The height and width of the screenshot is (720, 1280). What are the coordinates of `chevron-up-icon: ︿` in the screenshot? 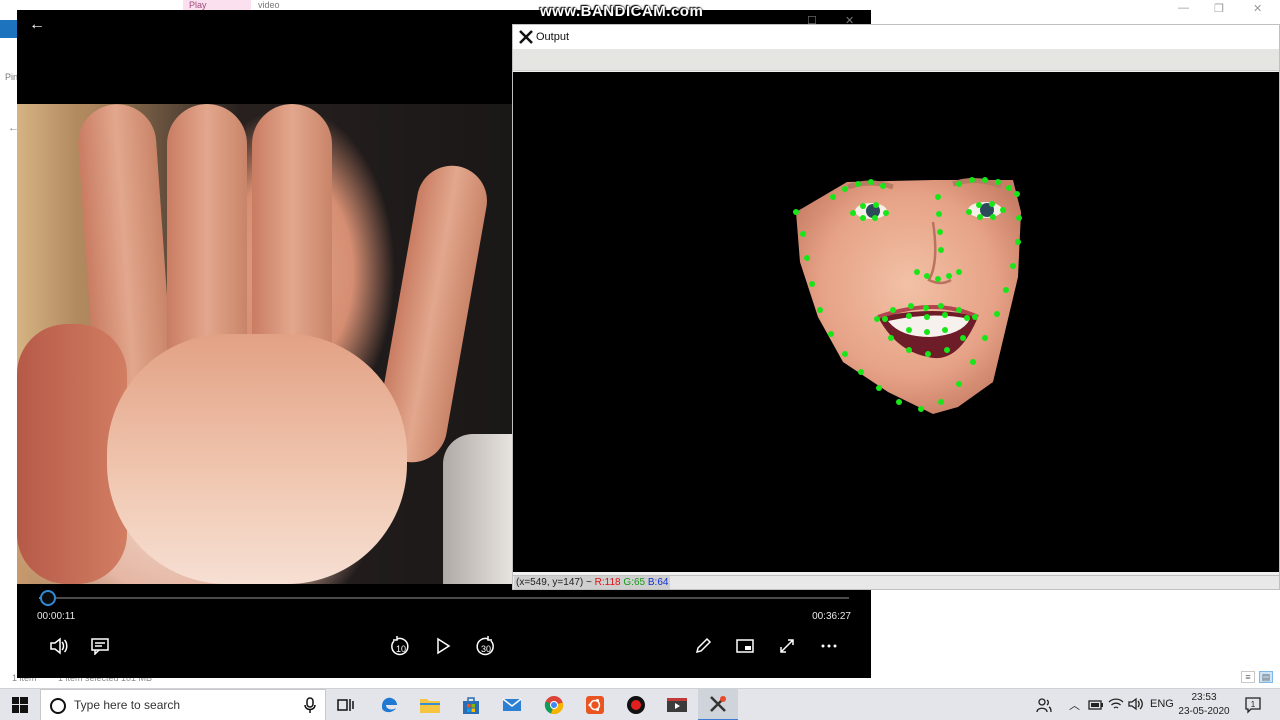 It's located at (1074, 705).